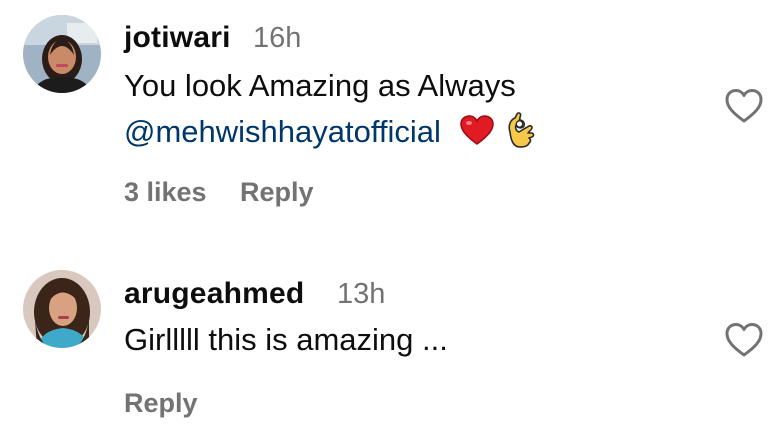  I want to click on red-heart-icon, so click(476, 134).